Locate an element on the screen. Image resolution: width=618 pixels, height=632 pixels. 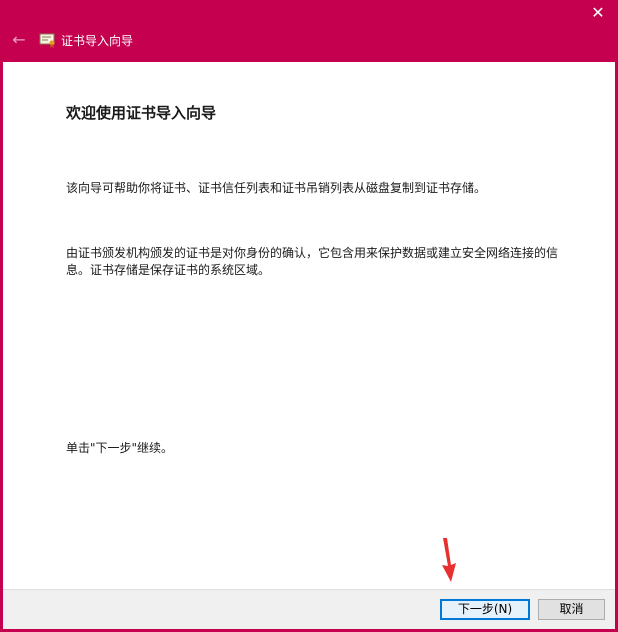
button-bar: 下一步(N) 取消 is located at coordinates (309, 609).